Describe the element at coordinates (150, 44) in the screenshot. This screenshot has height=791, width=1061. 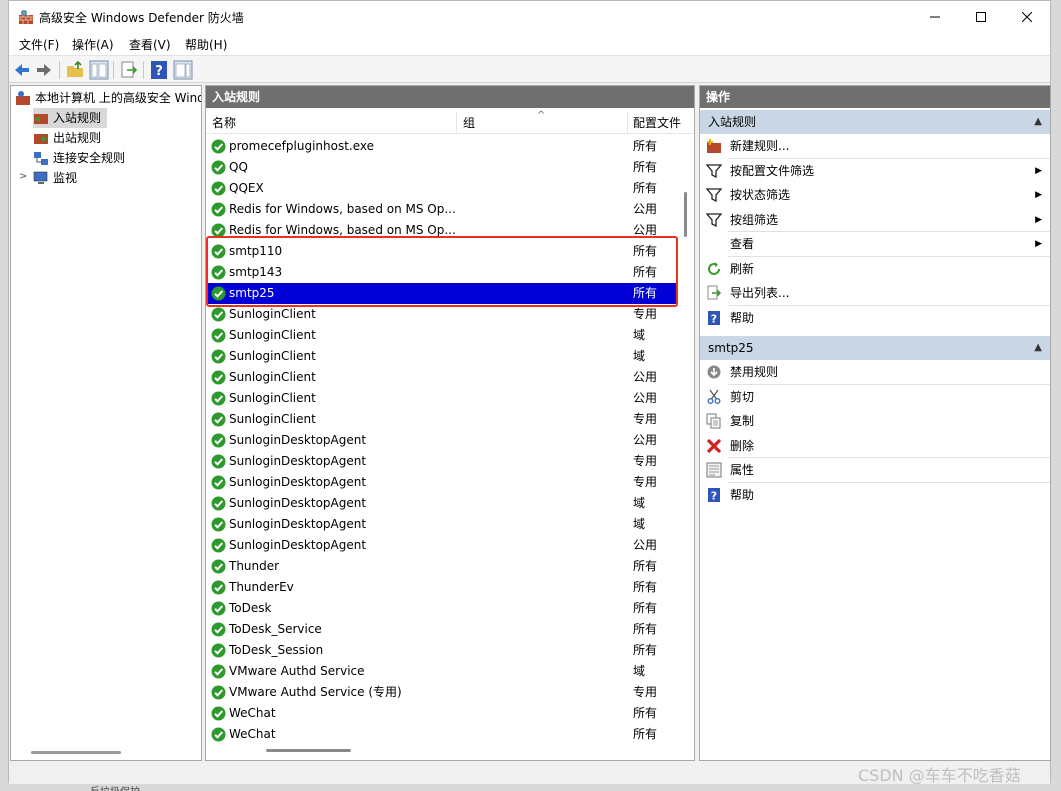
I see `menu-view: 查看(V)` at that location.